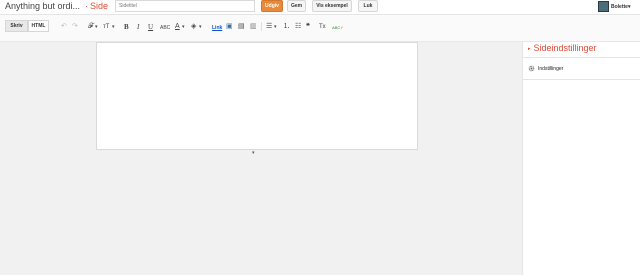 The height and width of the screenshot is (275, 640). Describe the element at coordinates (113, 27) in the screenshot. I see `font-size-dropdown-icon: ▾` at that location.